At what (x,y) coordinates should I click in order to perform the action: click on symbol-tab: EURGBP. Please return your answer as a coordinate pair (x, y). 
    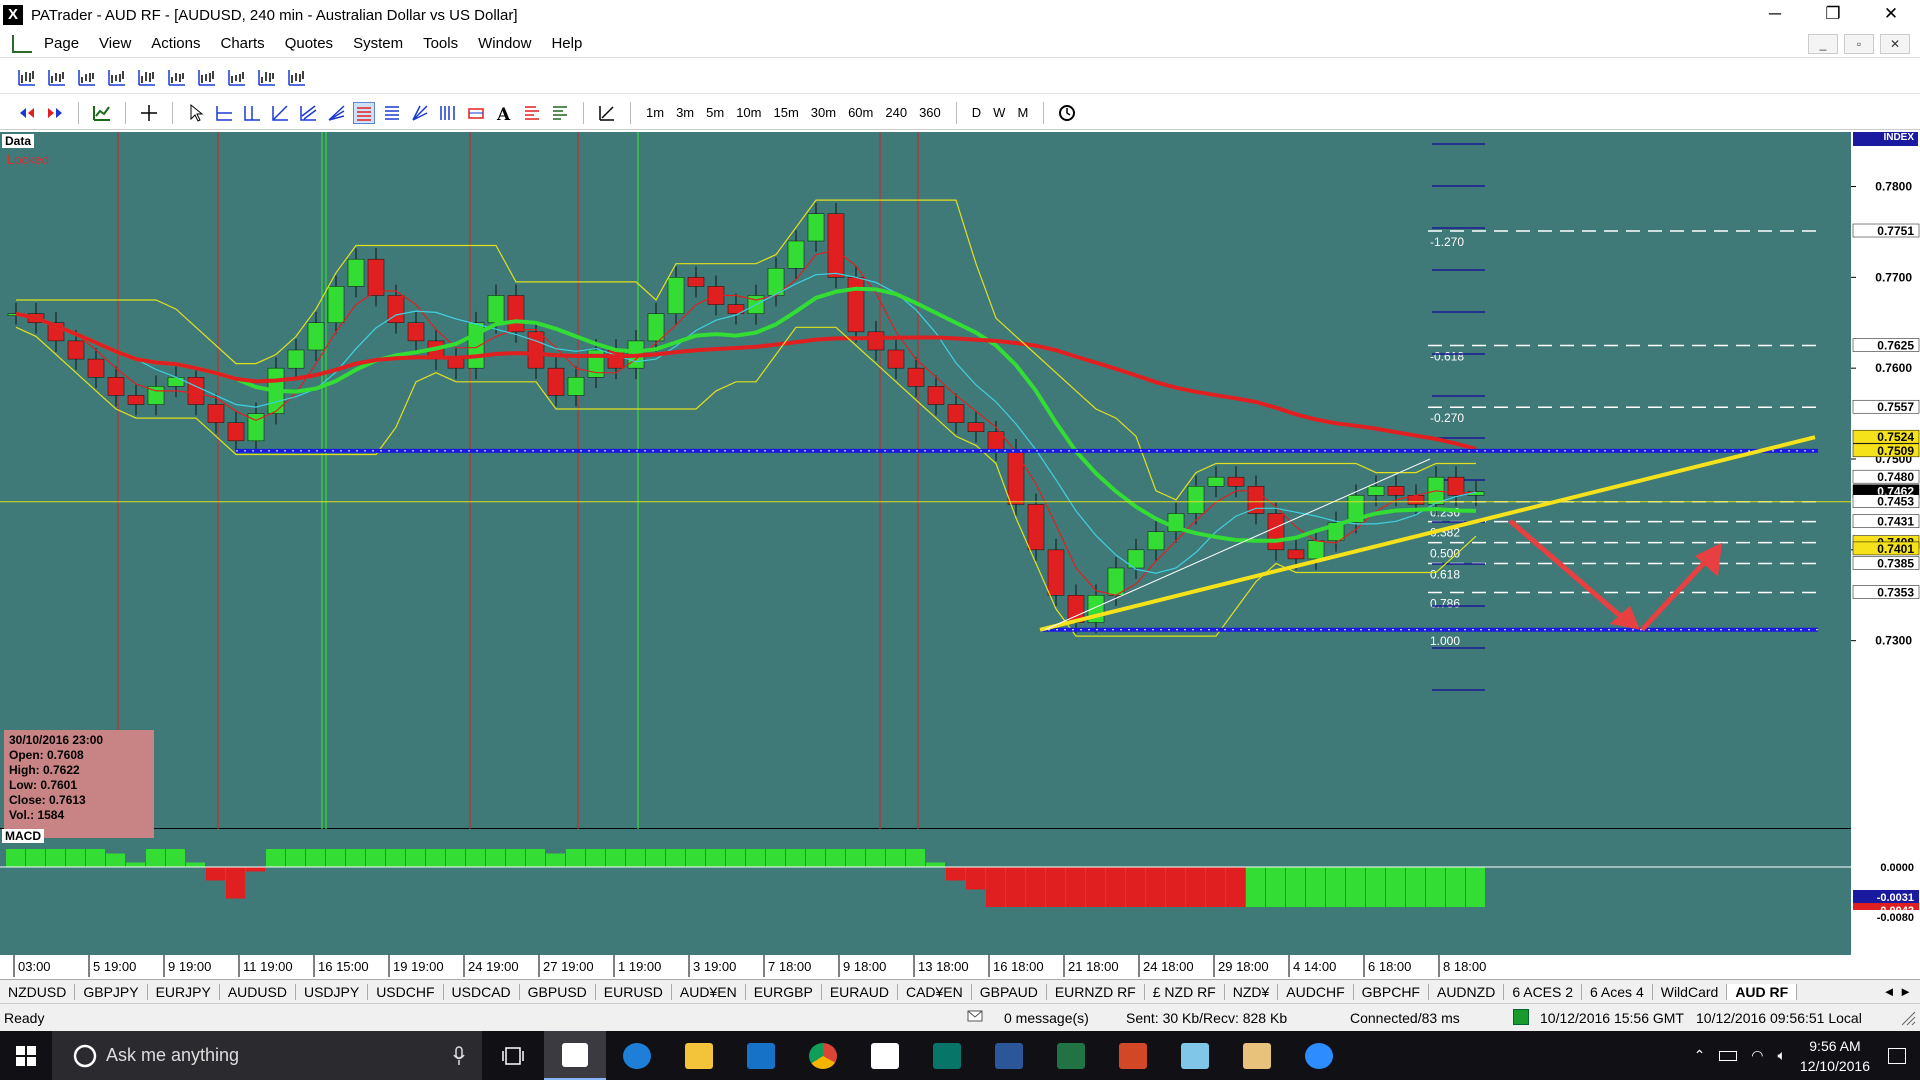
    Looking at the image, I should click on (784, 991).